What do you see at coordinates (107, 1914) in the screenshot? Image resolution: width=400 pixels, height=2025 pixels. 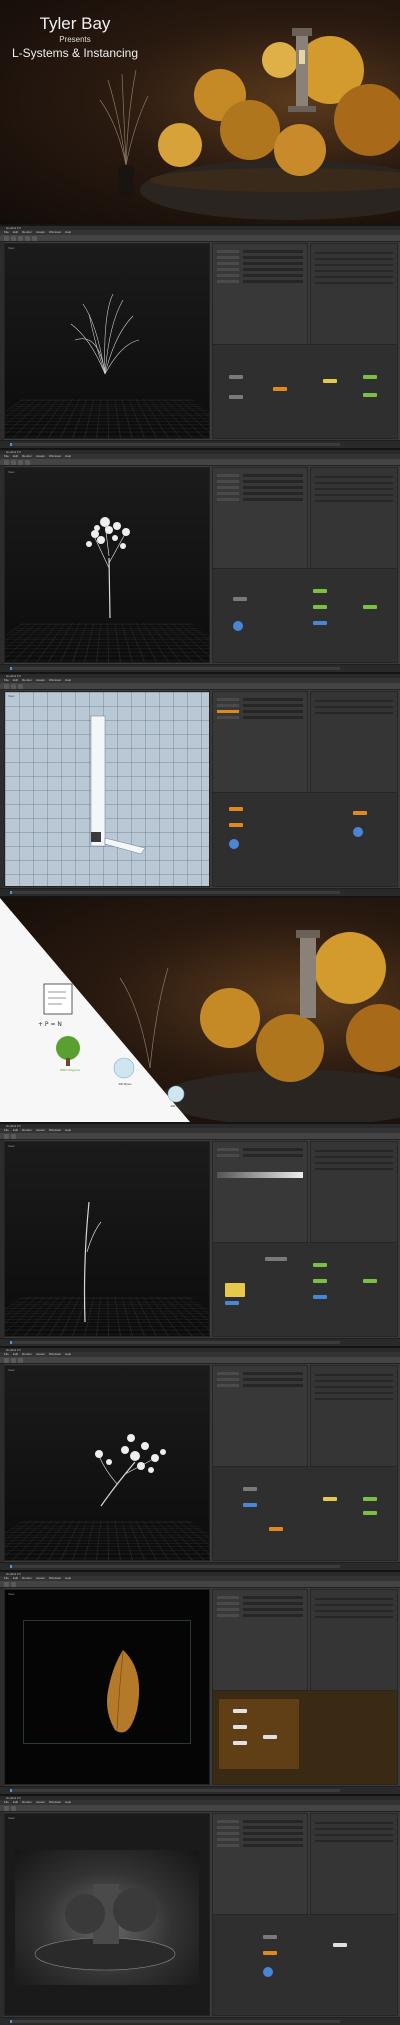 I see `render-viewport: View` at bounding box center [107, 1914].